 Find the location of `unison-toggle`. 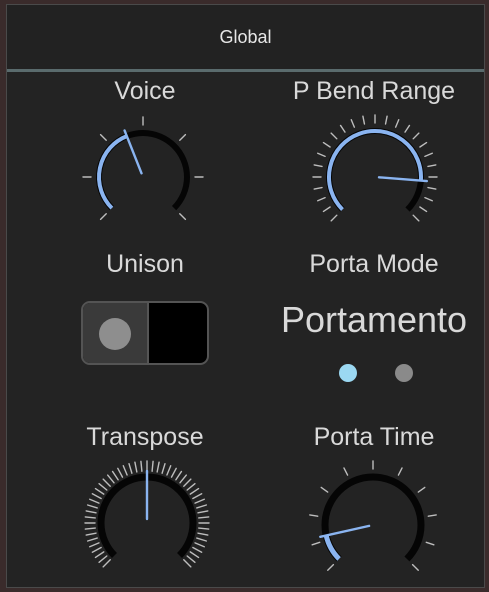

unison-toggle is located at coordinates (145, 333).